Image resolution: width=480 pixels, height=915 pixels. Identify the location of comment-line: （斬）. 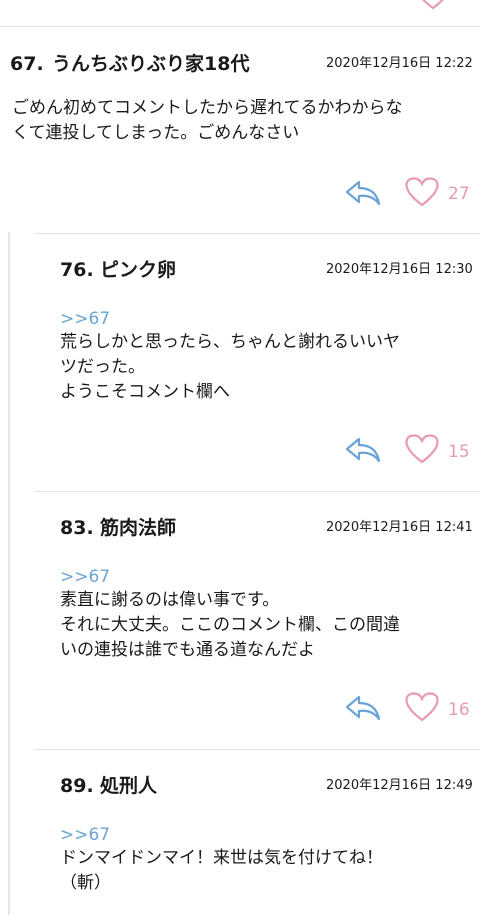
(85, 883).